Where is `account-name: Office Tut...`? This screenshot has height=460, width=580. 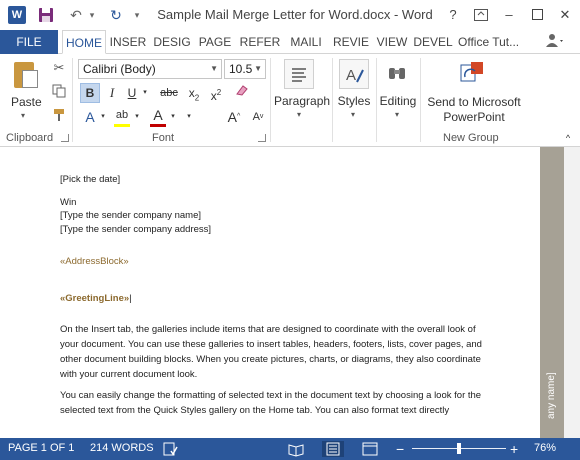
account-name: Office Tut... is located at coordinates (488, 42).